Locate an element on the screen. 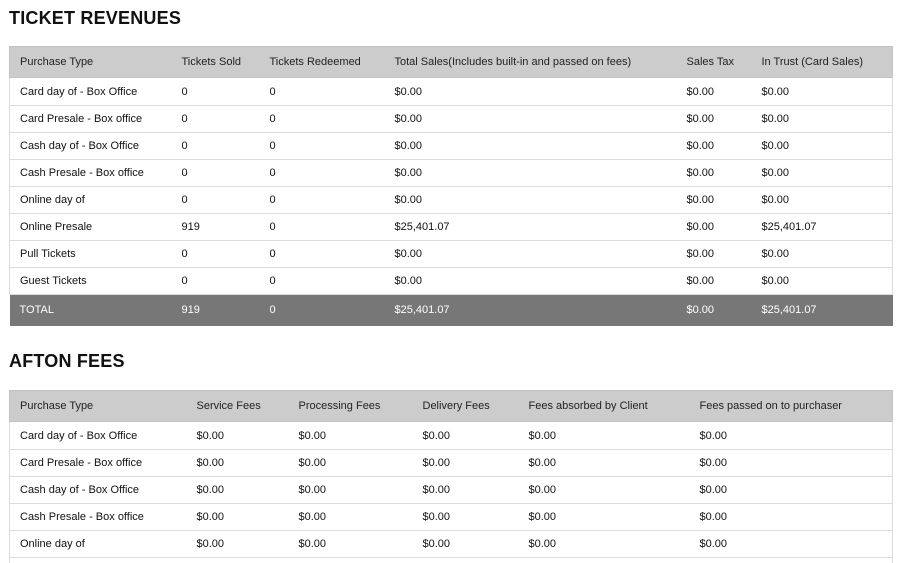  table-row: Pull Tickets 0 0 $0.00 $0.00 $0.00 is located at coordinates (451, 254).